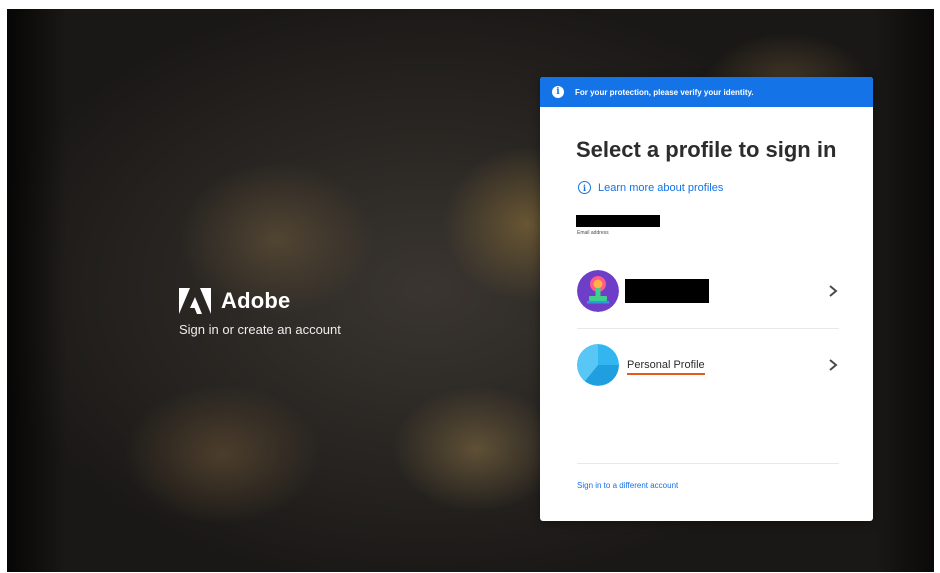 Image resolution: width=940 pixels, height=573 pixels. I want to click on info-circle-icon: i, so click(584, 187).